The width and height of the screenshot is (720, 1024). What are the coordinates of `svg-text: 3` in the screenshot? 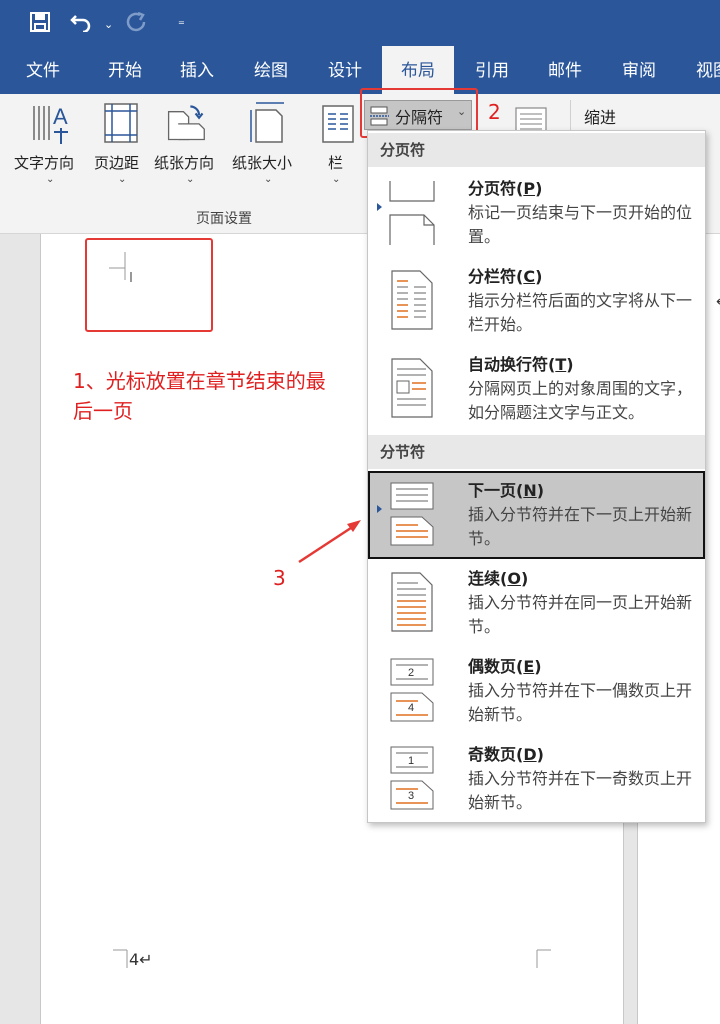 It's located at (411, 796).